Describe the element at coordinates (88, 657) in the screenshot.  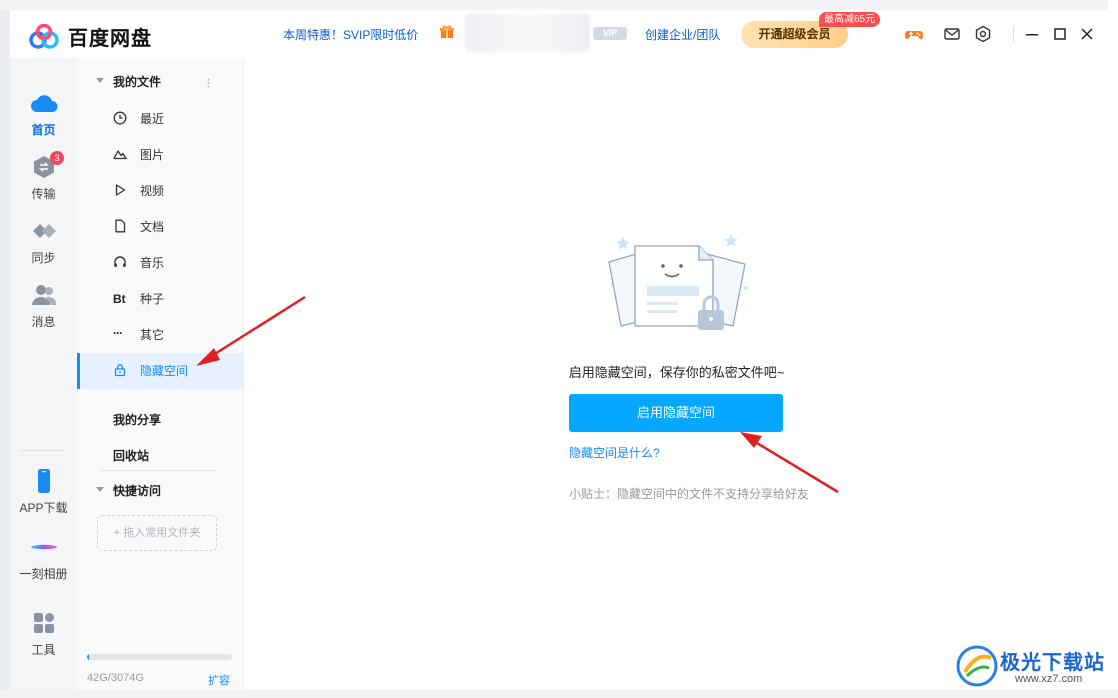
I see `storage-progress-fill` at that location.